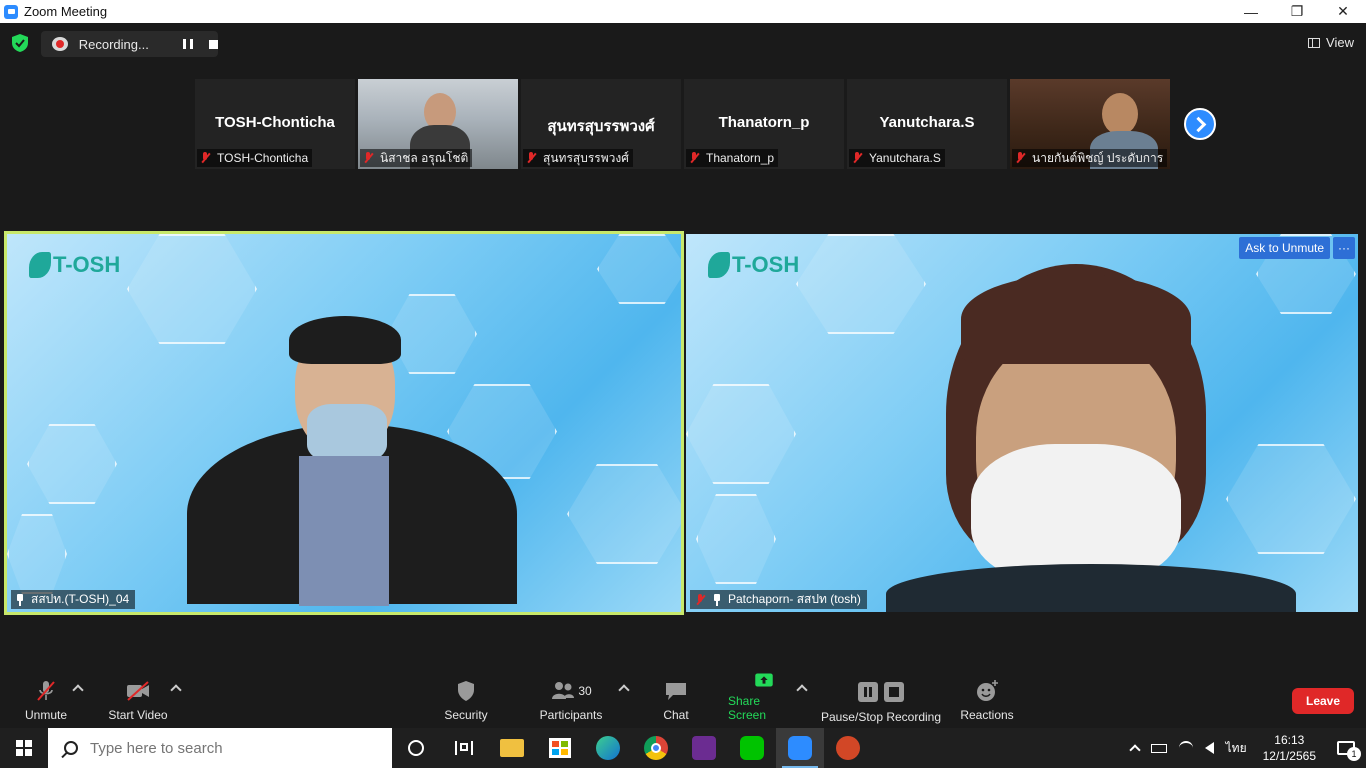 Image resolution: width=1366 pixels, height=768 pixels. What do you see at coordinates (1134, 750) in the screenshot?
I see `show-hidden-icons-chevron-icon` at bounding box center [1134, 750].